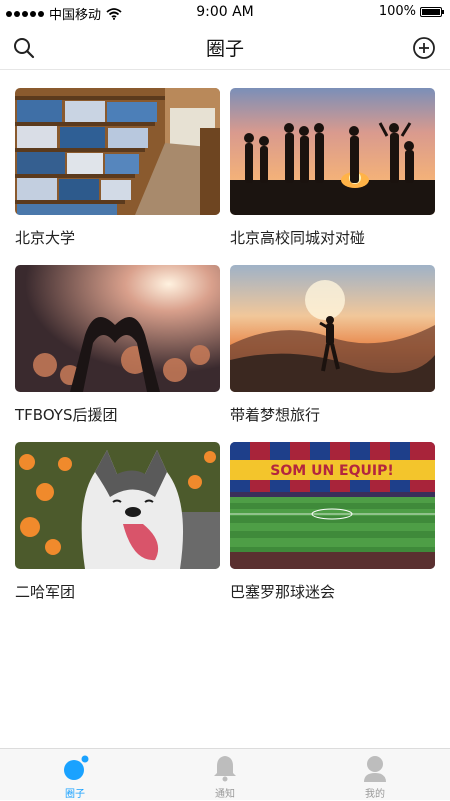  What do you see at coordinates (45, 238) in the screenshot?
I see `circle-name: 北京大学` at bounding box center [45, 238].